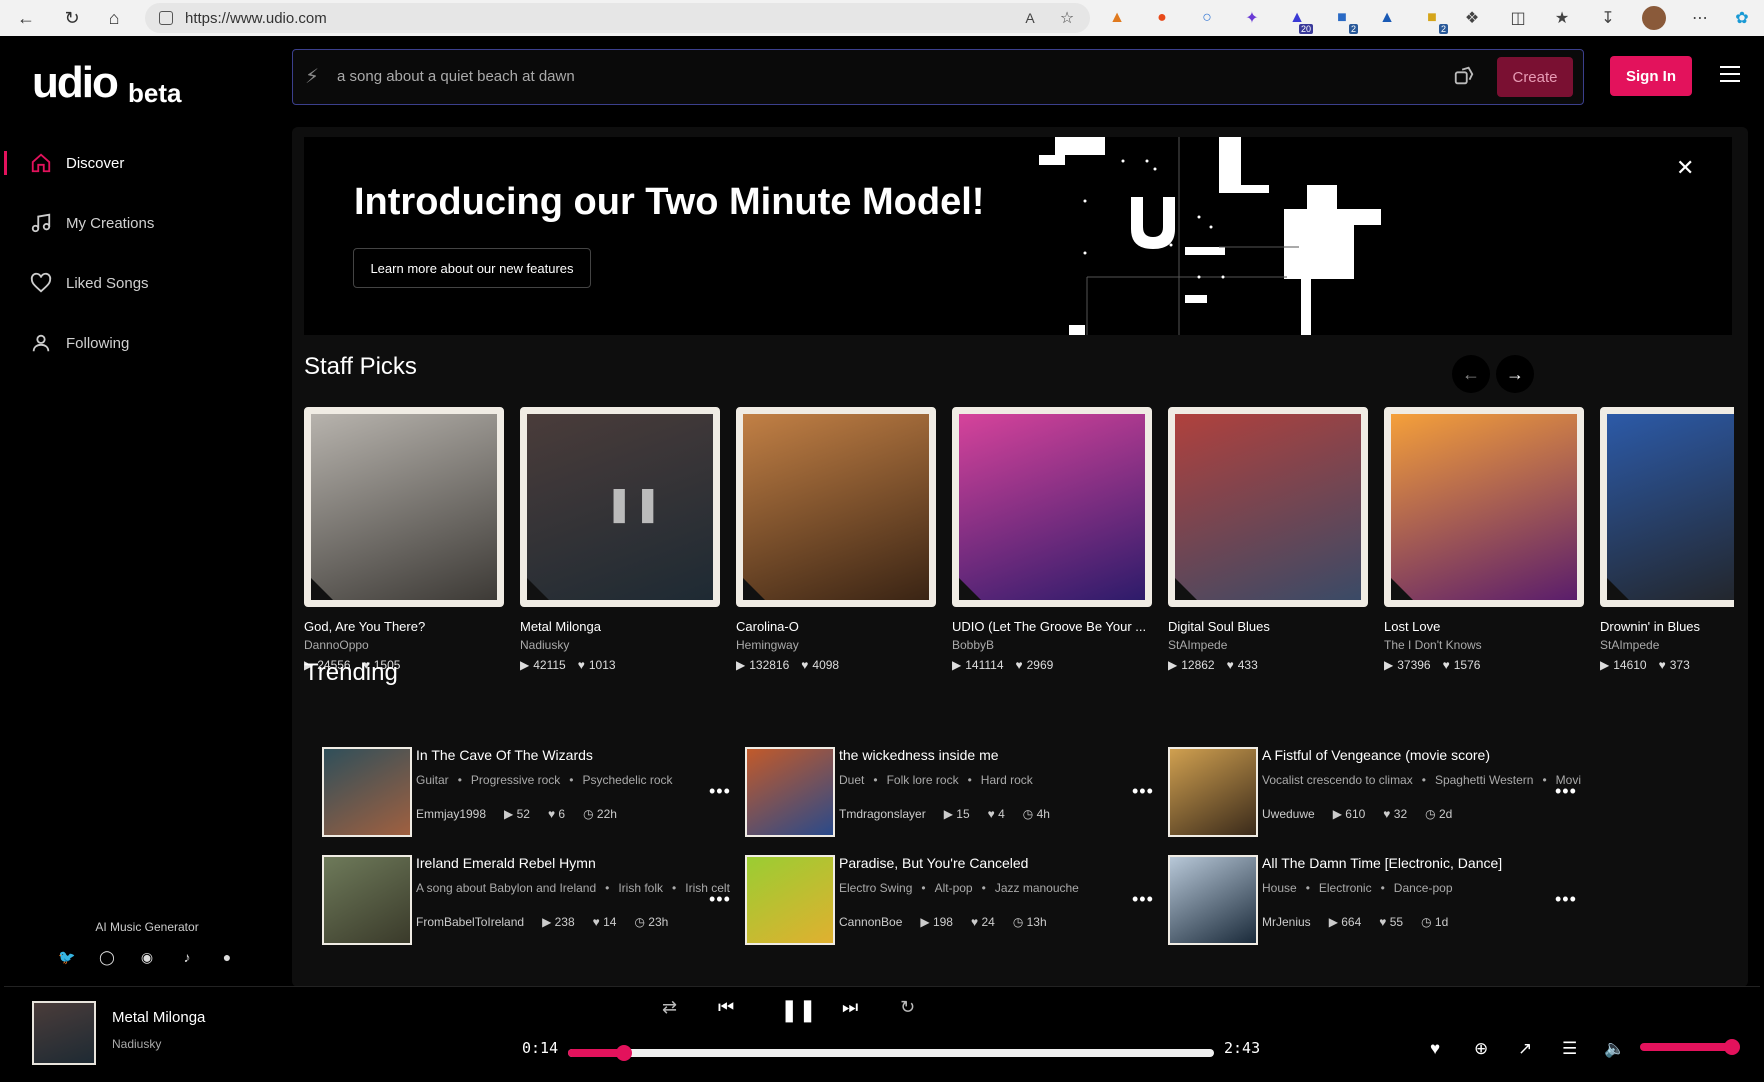 The height and width of the screenshot is (1082, 1764). Describe the element at coordinates (875, 888) in the screenshot. I see `genre-tag: Electro Swing` at that location.